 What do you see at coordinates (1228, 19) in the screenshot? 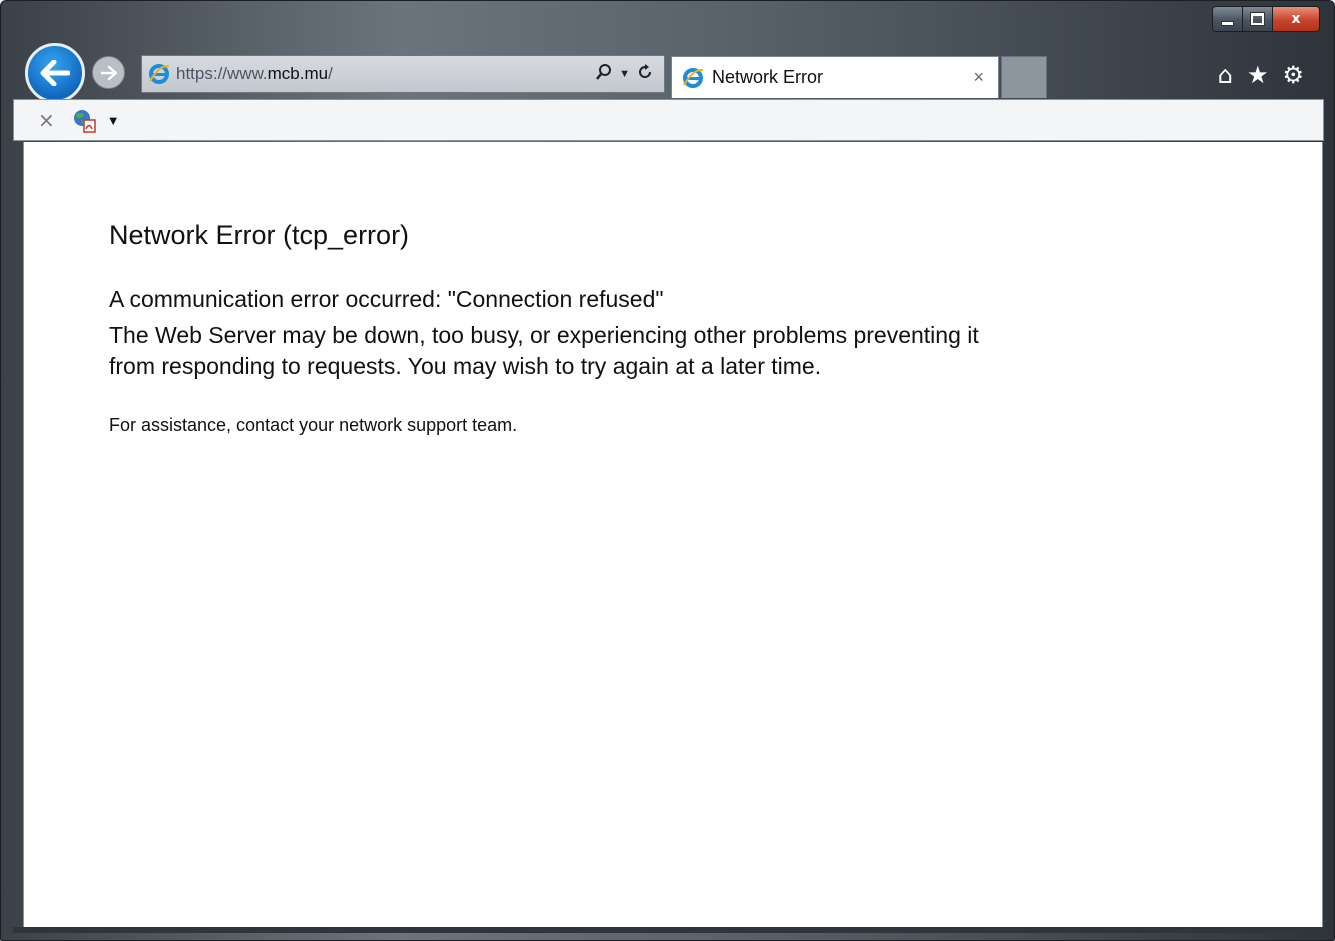
I see `minimize-button` at bounding box center [1228, 19].